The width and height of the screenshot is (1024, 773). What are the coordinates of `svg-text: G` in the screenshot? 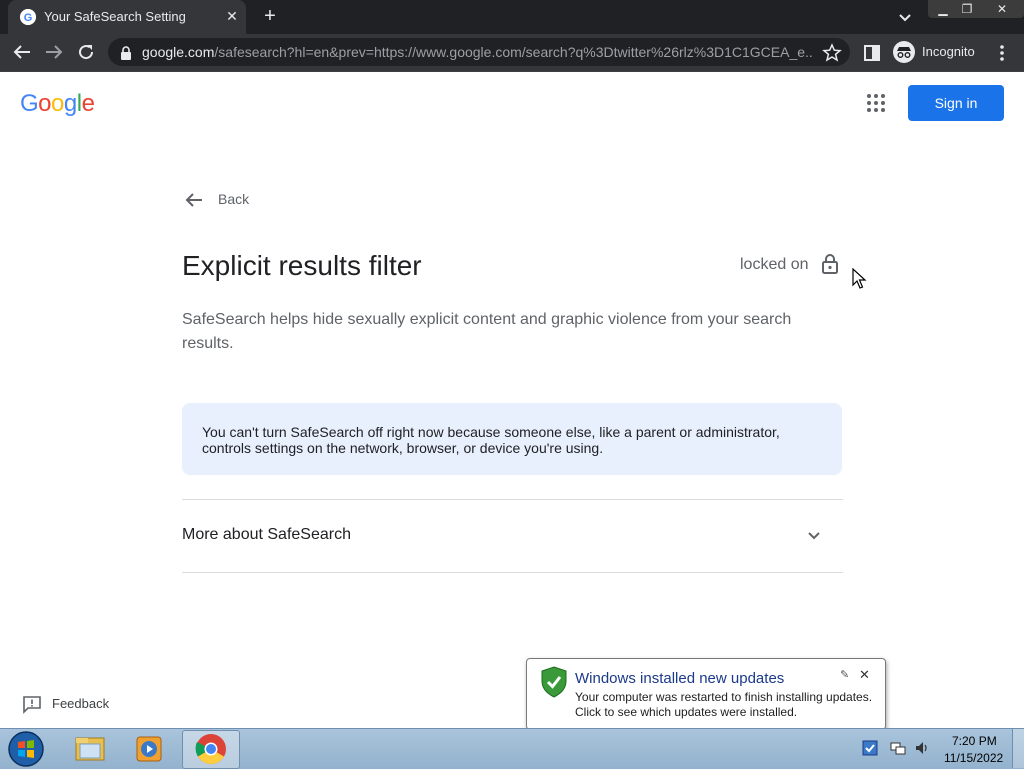 It's located at (28, 18).